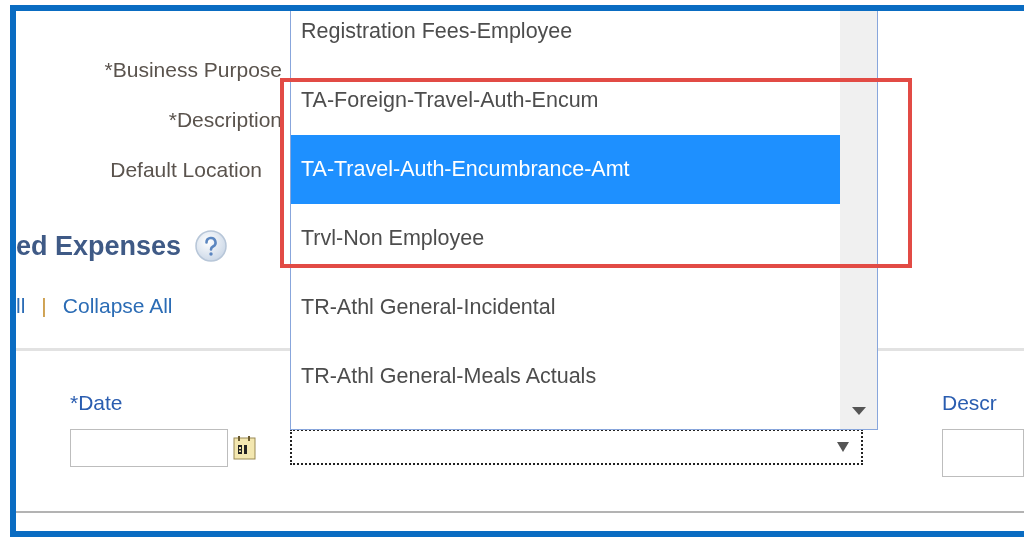 This screenshot has width=1024, height=542. I want to click on help-icon, so click(211, 246).